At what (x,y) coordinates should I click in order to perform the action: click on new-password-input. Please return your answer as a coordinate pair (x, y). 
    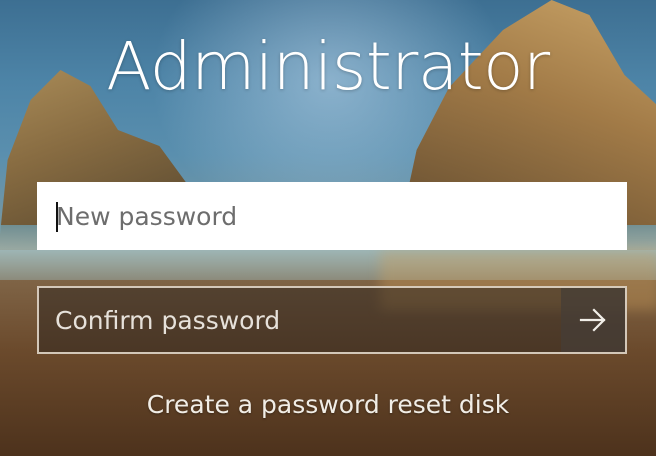
    Looking at the image, I should click on (336, 216).